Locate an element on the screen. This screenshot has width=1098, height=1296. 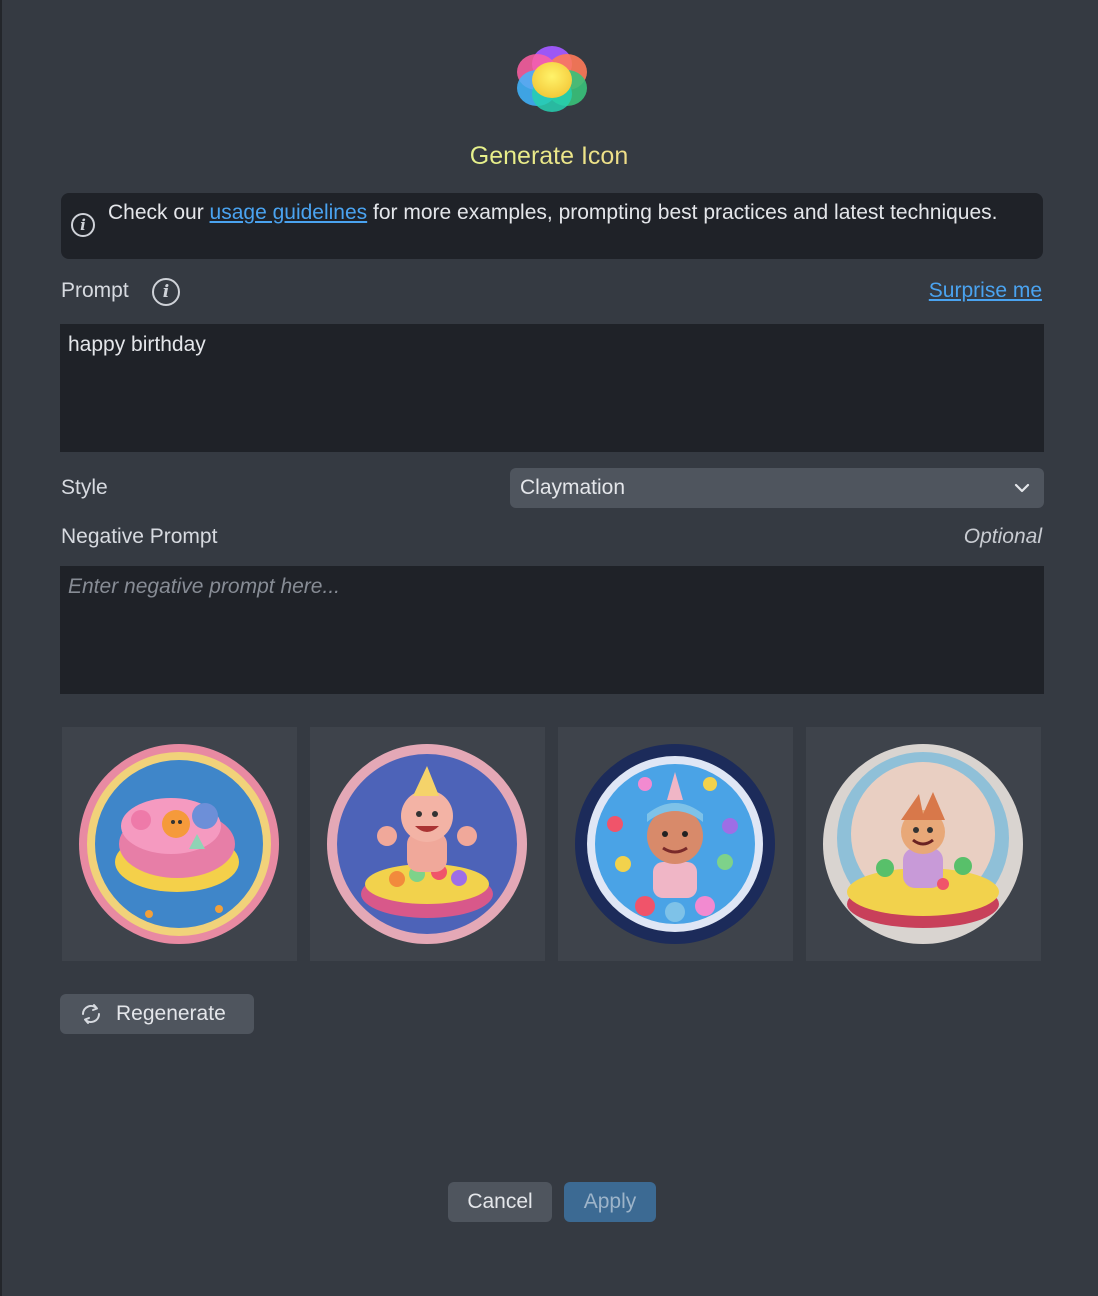
style-selected-value: Claymation is located at coordinates (573, 487).